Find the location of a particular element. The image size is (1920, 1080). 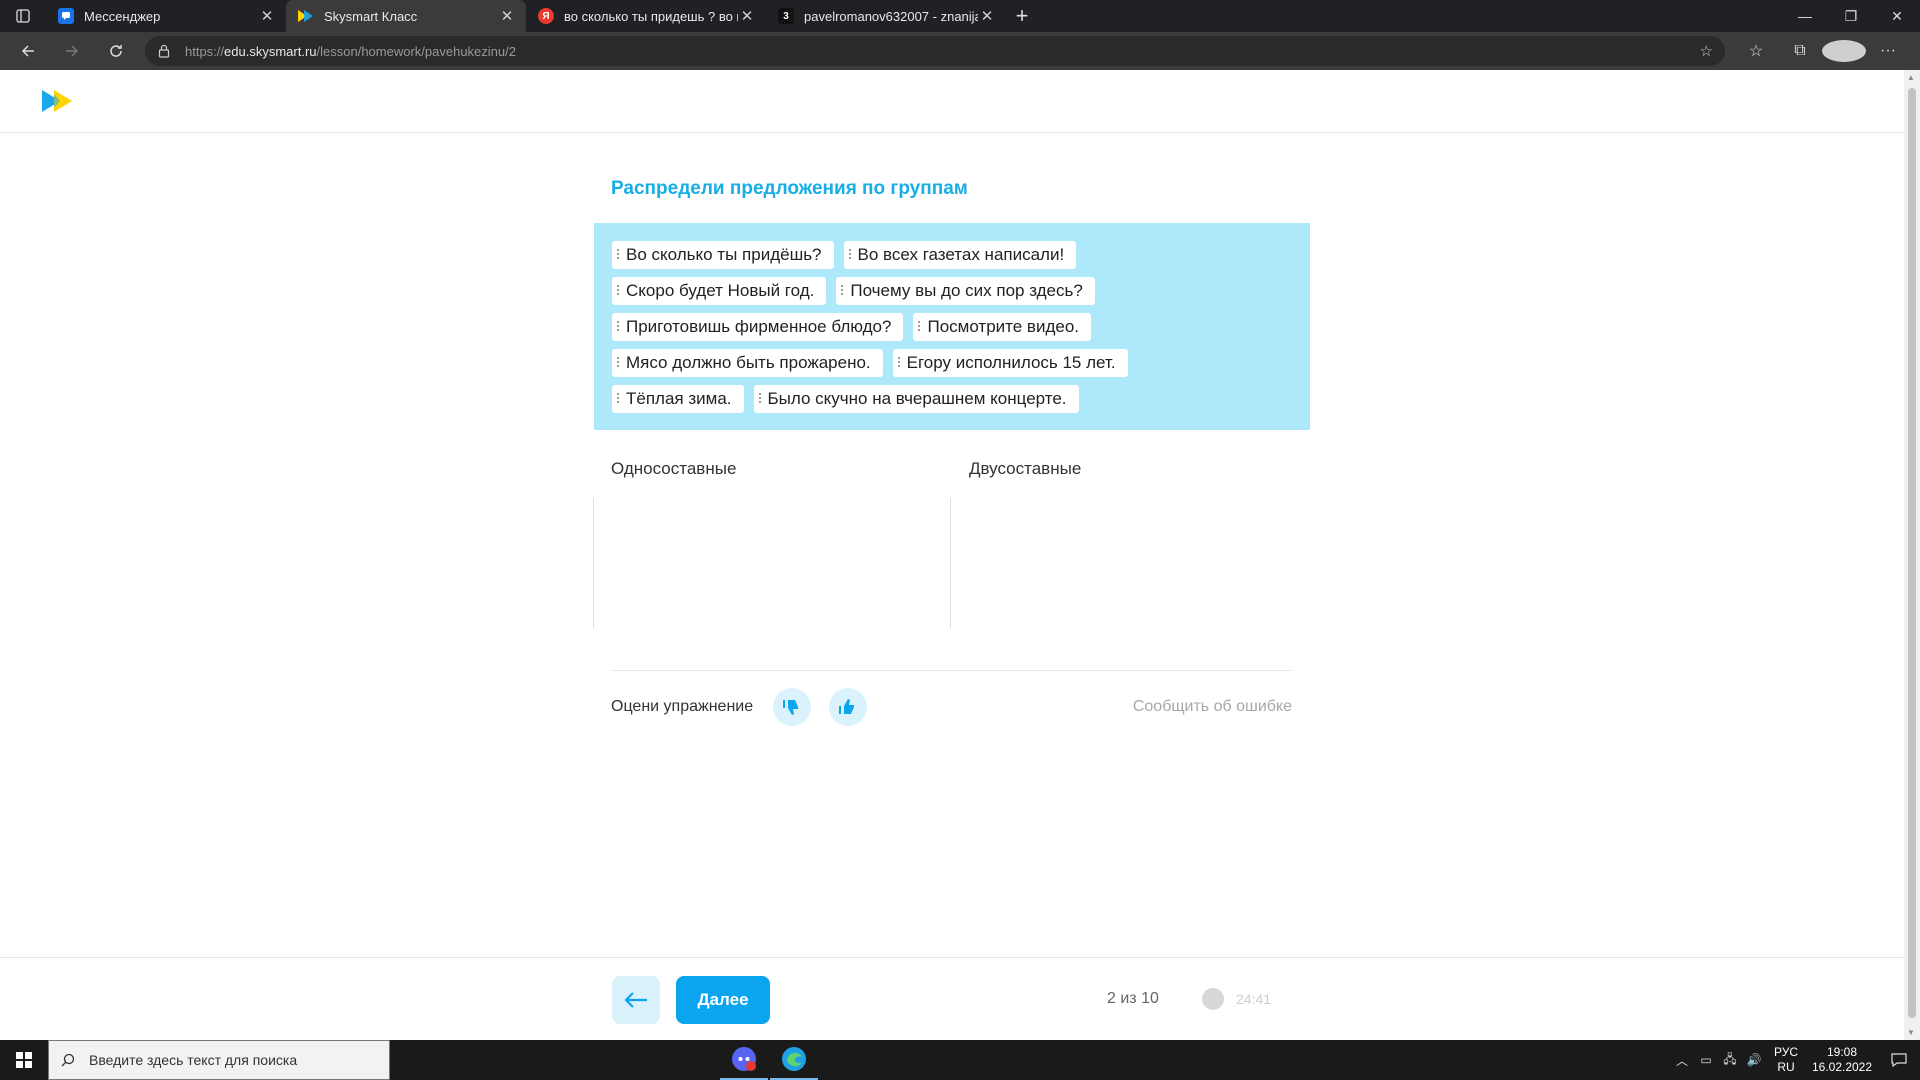

arrow-left-icon is located at coordinates (635, 1000).